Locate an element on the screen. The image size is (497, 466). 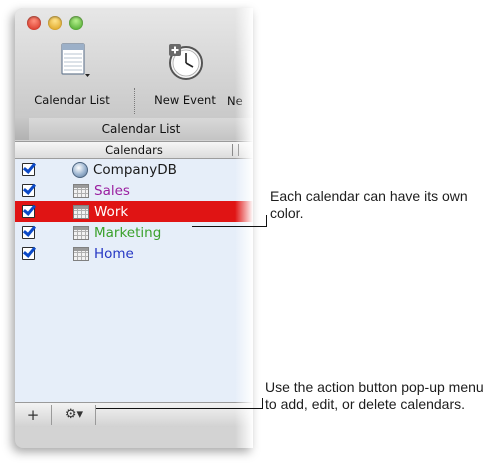
calendar-label: Sales is located at coordinates (112, 190).